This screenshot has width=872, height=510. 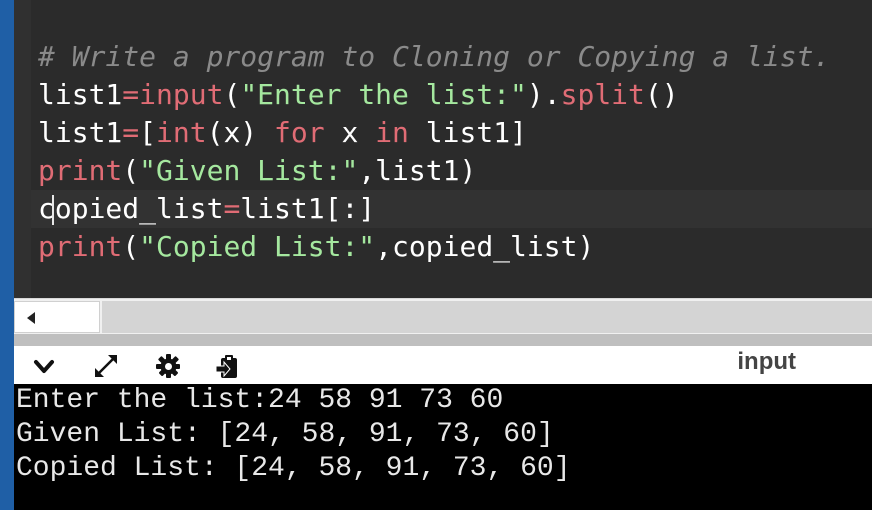 I want to click on console-line-3: Copied List: [24, 58, 91, 73, 60], so click(x=293, y=468).